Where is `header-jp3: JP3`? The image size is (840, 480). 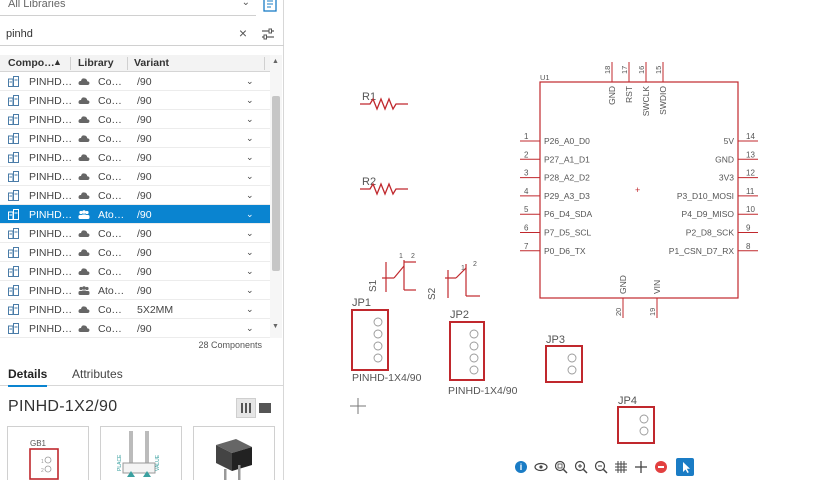 header-jp3: JP3 is located at coordinates (564, 358).